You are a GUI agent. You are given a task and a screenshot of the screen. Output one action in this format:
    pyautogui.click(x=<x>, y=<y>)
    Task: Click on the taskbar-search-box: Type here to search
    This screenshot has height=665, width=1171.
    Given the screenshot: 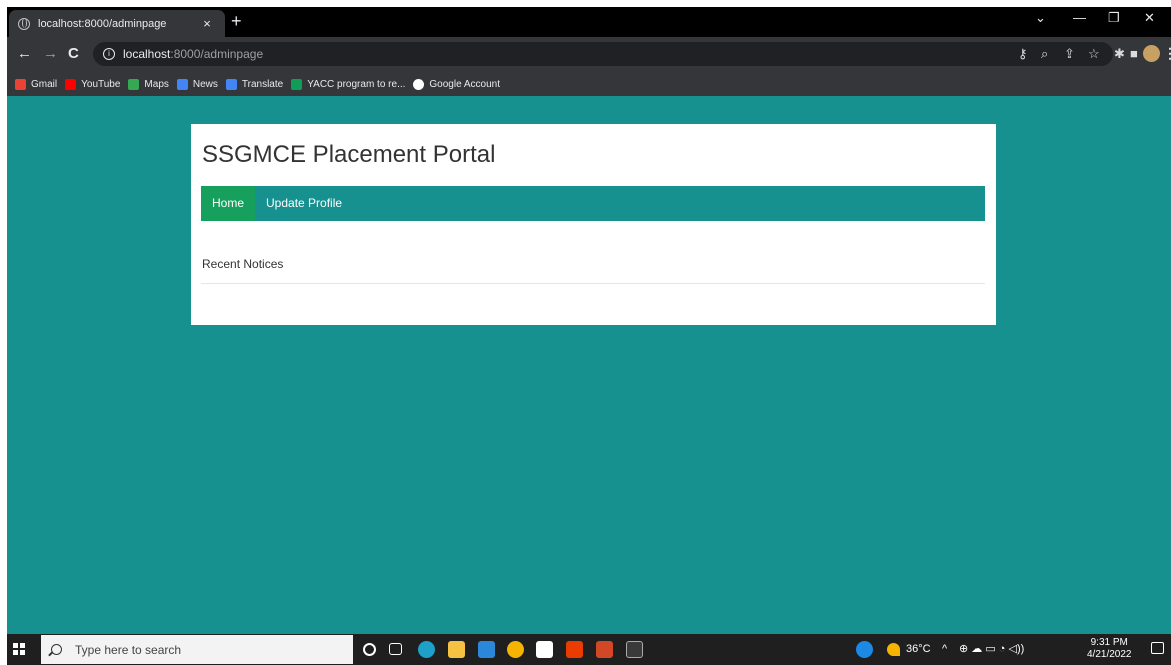 What is the action you would take?
    pyautogui.click(x=197, y=649)
    